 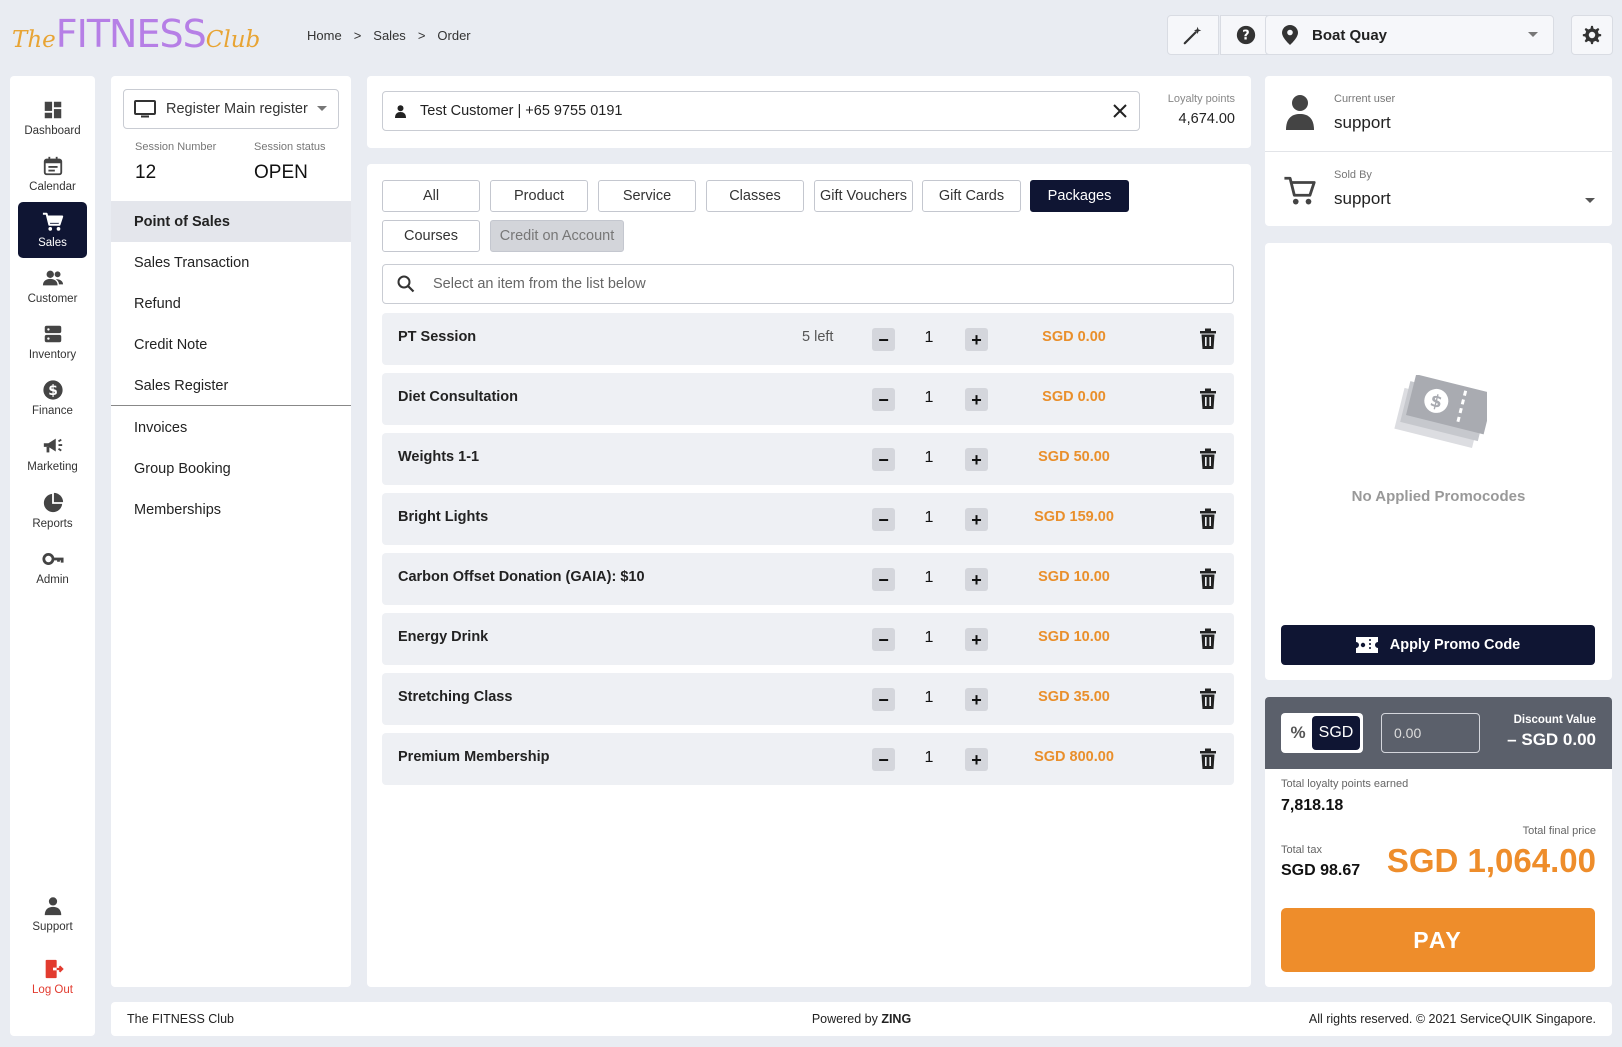 What do you see at coordinates (52, 454) in the screenshot?
I see `nav-marketing: Marketing` at bounding box center [52, 454].